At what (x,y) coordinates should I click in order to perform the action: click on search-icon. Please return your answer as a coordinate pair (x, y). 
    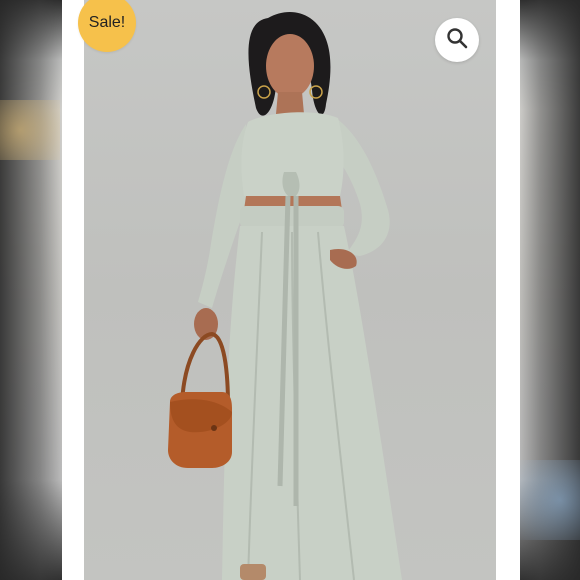
    Looking at the image, I should click on (457, 40).